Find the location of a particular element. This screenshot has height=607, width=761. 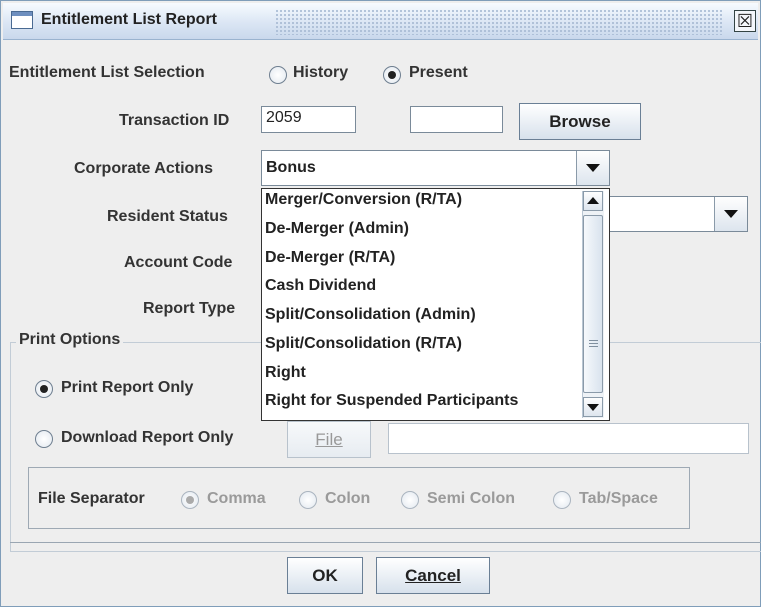

list-item: Split/Consolidation (Admin) is located at coordinates (370, 320).